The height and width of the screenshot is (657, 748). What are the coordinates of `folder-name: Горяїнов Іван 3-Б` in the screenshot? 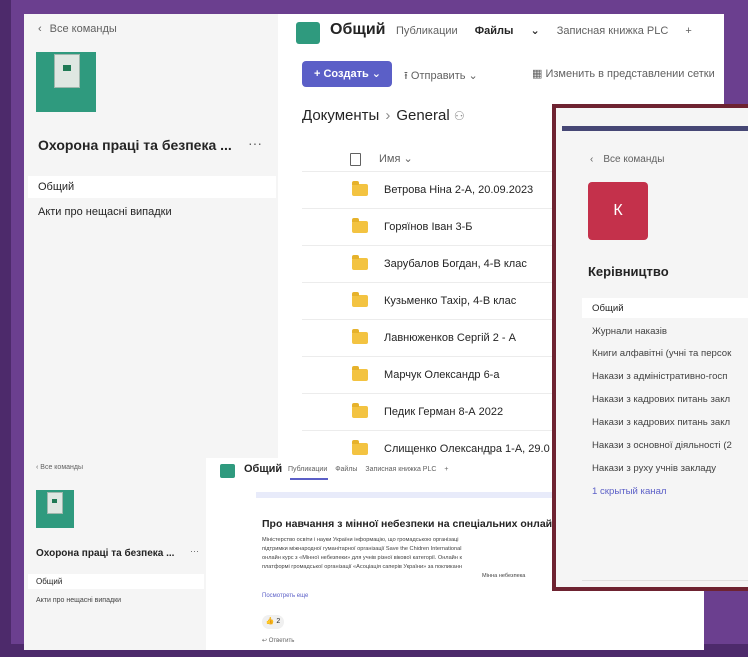 It's located at (428, 227).